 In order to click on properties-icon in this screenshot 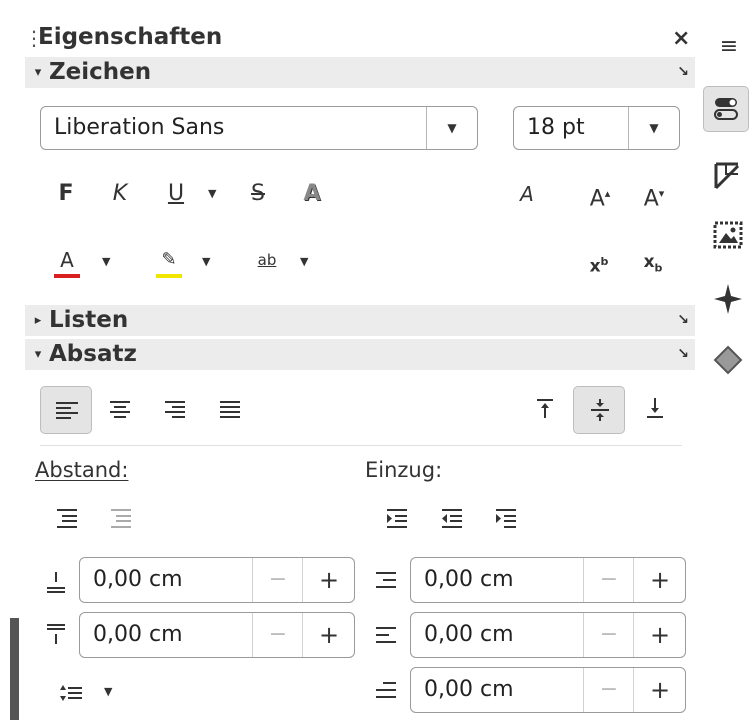, I will do `click(726, 109)`.